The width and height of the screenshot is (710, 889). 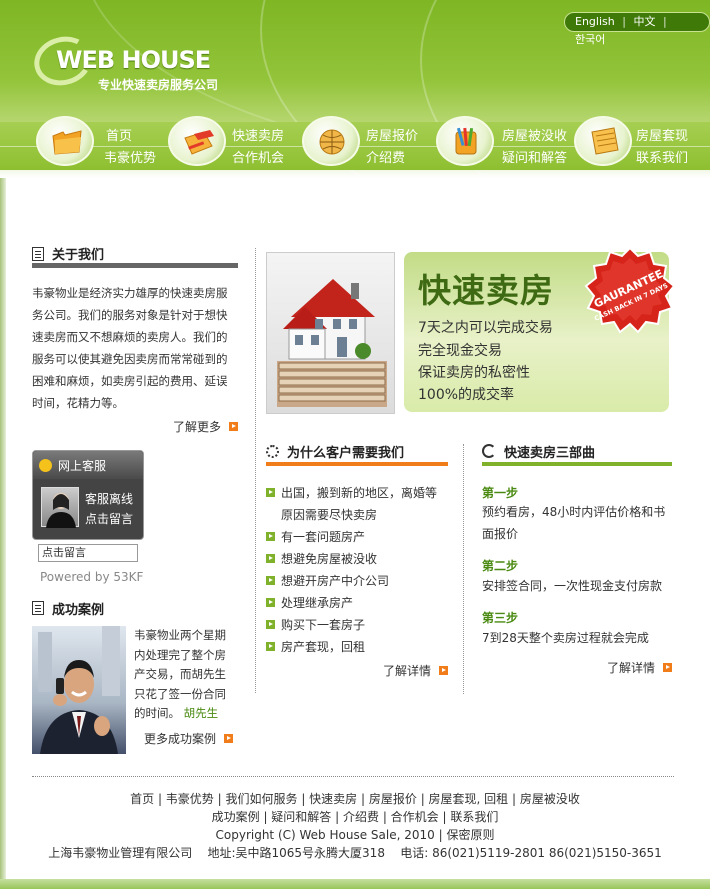 What do you see at coordinates (135, 256) in the screenshot?
I see `about-heading: 关于我们` at bounding box center [135, 256].